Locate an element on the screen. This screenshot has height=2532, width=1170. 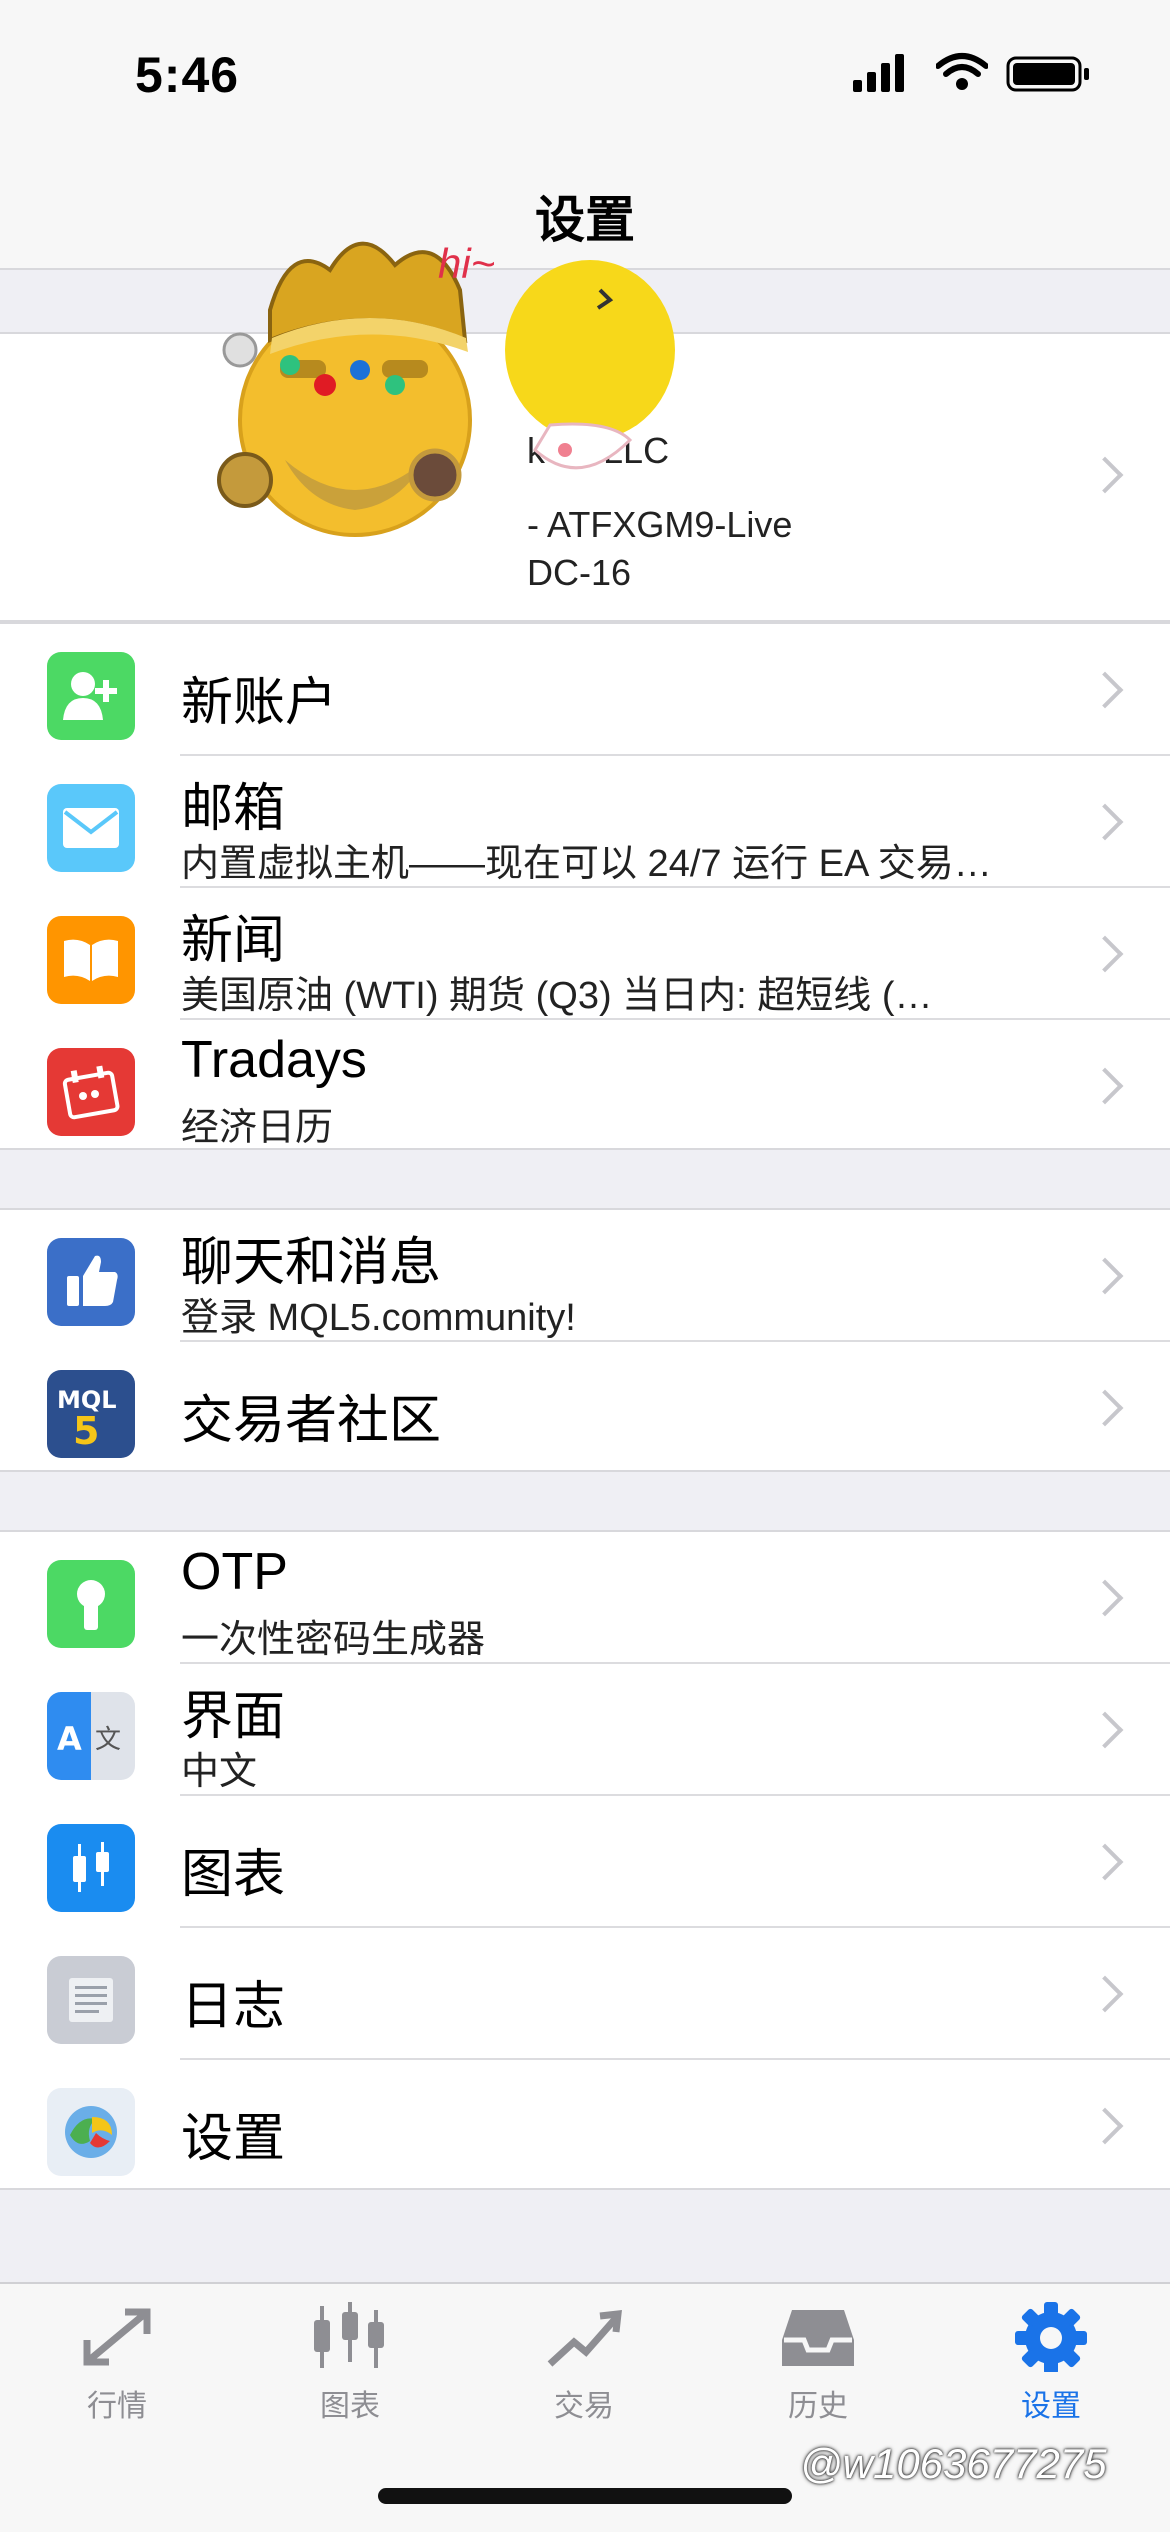
svg-text: 文 is located at coordinates (108, 1740).